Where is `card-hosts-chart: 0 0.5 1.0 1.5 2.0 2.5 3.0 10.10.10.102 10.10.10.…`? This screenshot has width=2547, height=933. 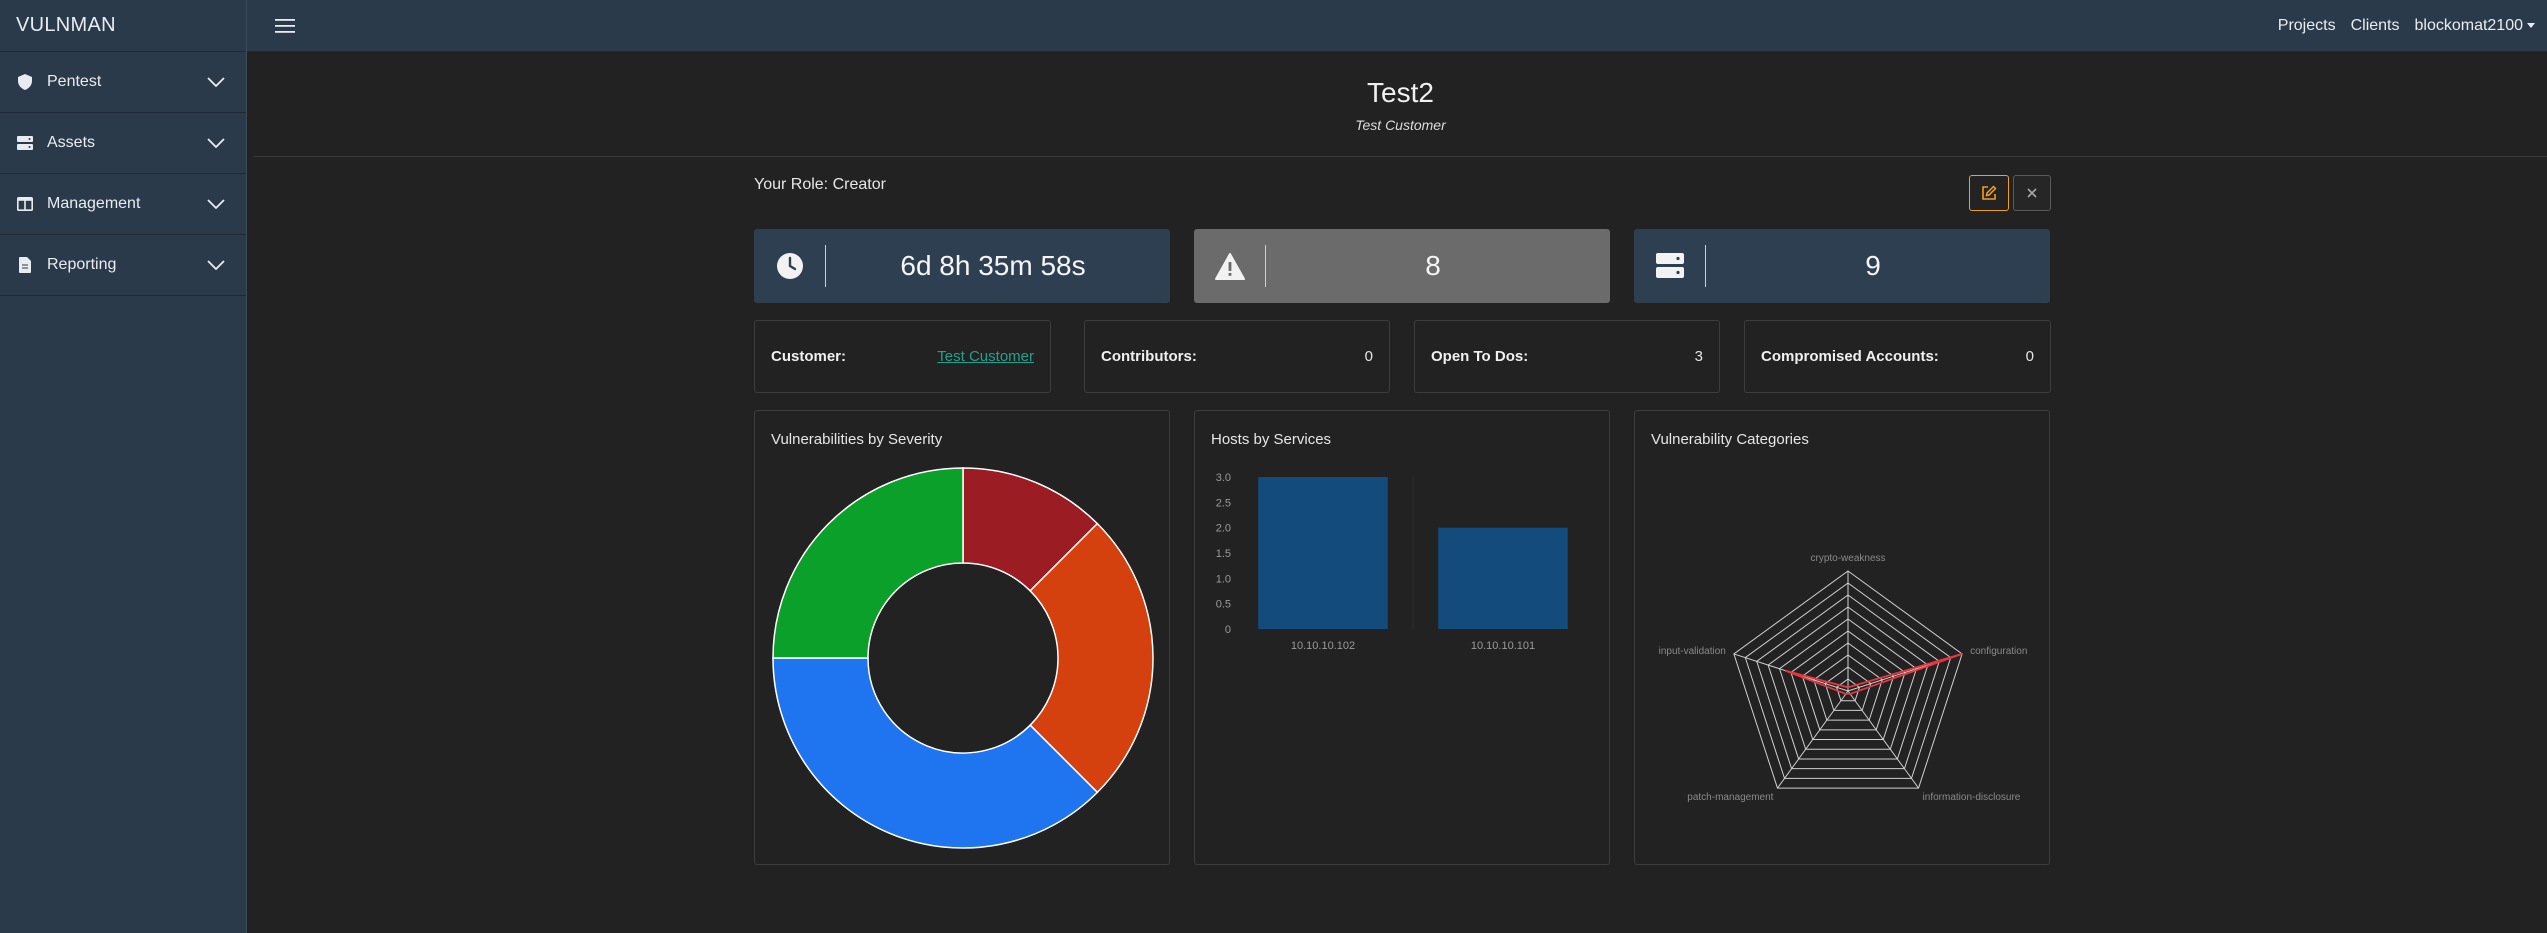
card-hosts-chart: 0 0.5 1.0 1.5 2.0 2.5 3.0 10.10.10.102 10.10.10.… is located at coordinates (1402, 637).